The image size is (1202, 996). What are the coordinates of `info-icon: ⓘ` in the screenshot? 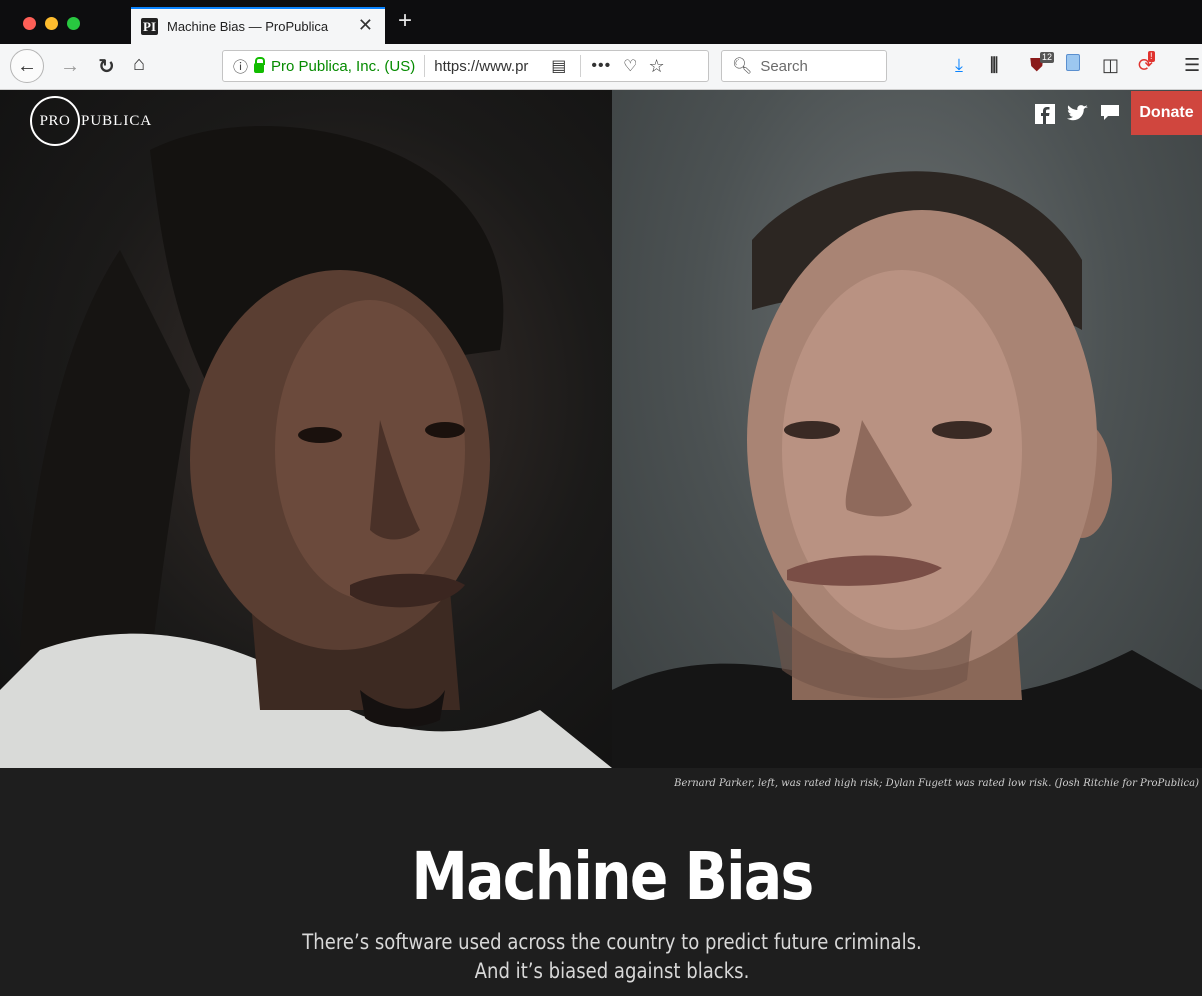 It's located at (240, 66).